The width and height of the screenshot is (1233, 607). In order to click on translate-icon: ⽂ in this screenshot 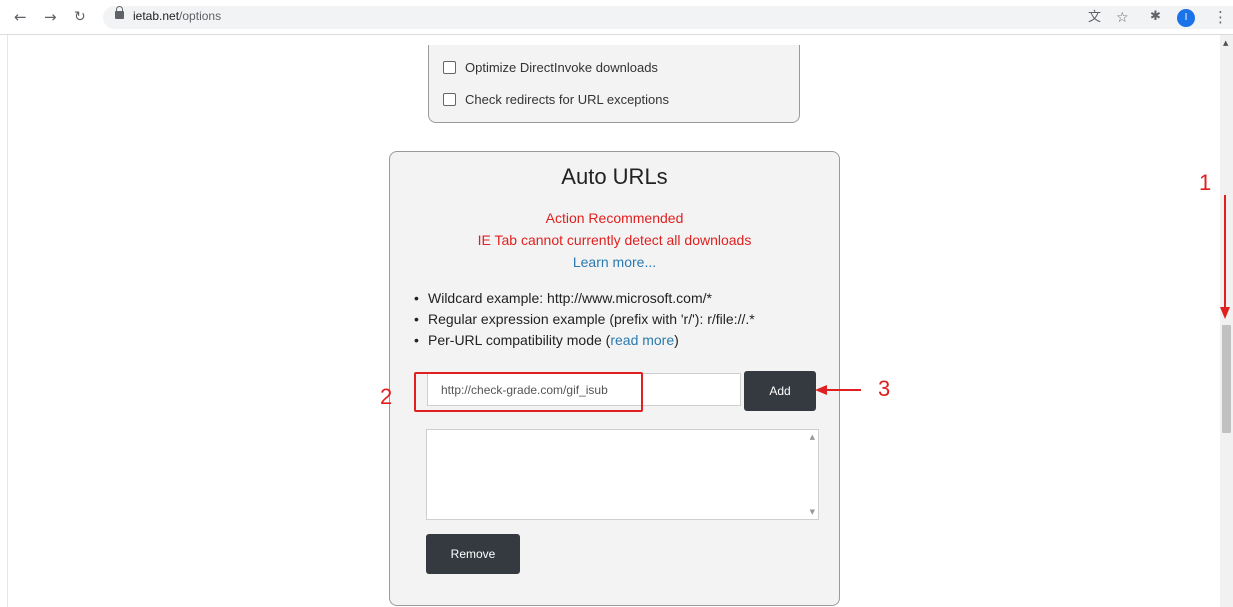, I will do `click(1094, 18)`.